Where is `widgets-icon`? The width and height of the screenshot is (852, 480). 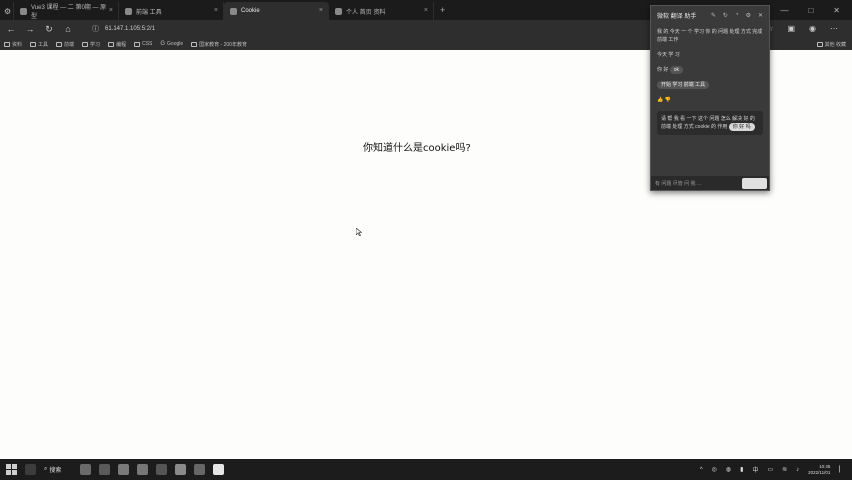
widgets-icon is located at coordinates (30, 469).